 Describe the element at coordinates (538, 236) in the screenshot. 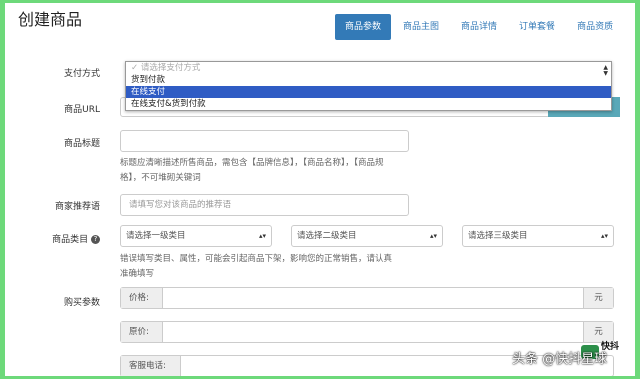

I see `category-level3-select: 请选择三级类目 ▴▾` at that location.